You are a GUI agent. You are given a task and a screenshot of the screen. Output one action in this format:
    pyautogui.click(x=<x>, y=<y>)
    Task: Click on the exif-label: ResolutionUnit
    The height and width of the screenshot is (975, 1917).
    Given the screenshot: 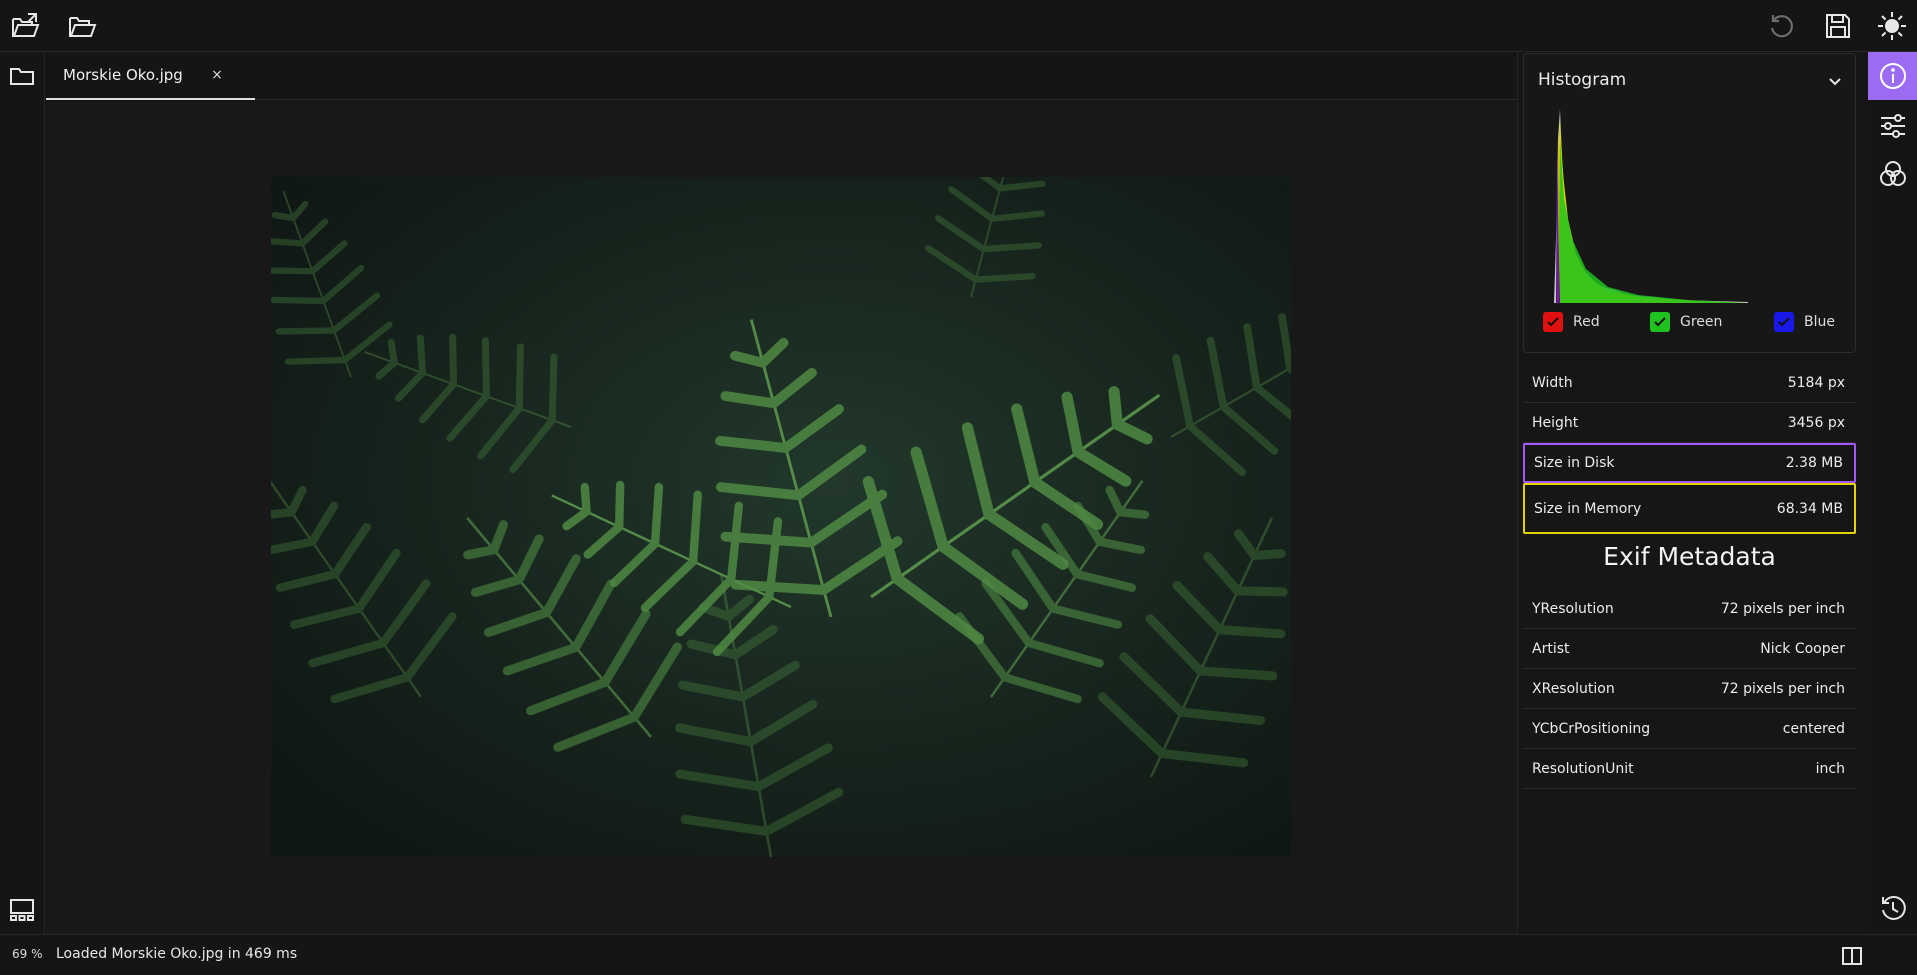 What is the action you would take?
    pyautogui.click(x=1583, y=768)
    